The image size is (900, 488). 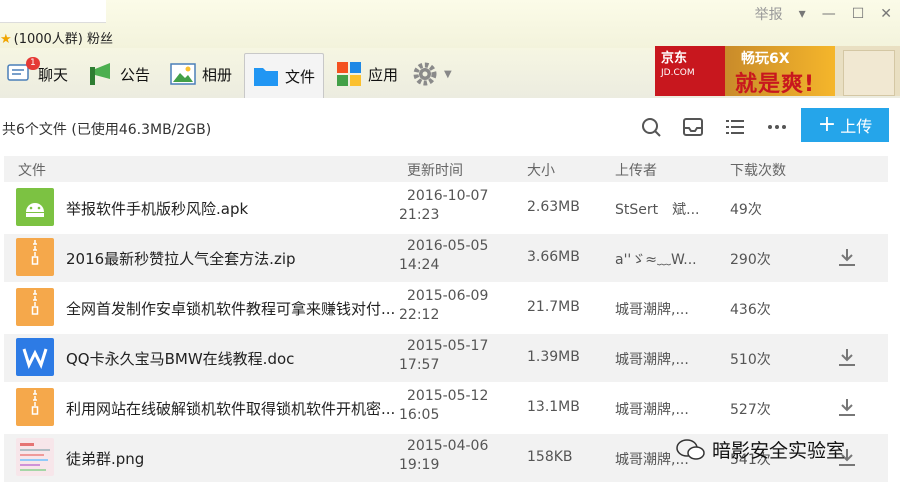 What do you see at coordinates (450, 127) in the screenshot?
I see `files-toolbar: 共6个文件 (已使用46.3MB/2GB) + 上传` at bounding box center [450, 127].